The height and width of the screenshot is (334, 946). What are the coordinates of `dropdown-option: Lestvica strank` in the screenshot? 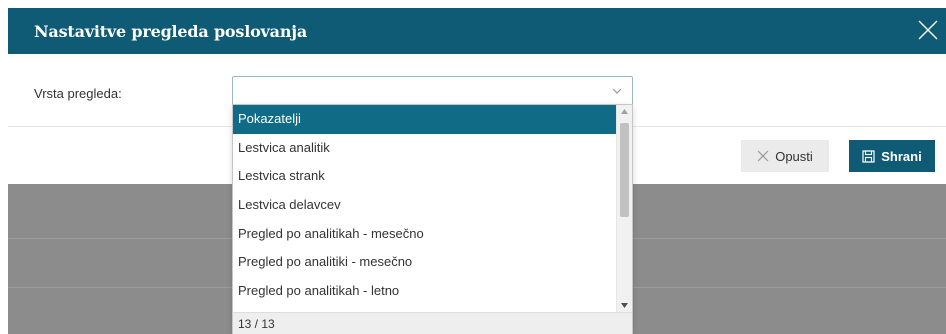 It's located at (425, 176).